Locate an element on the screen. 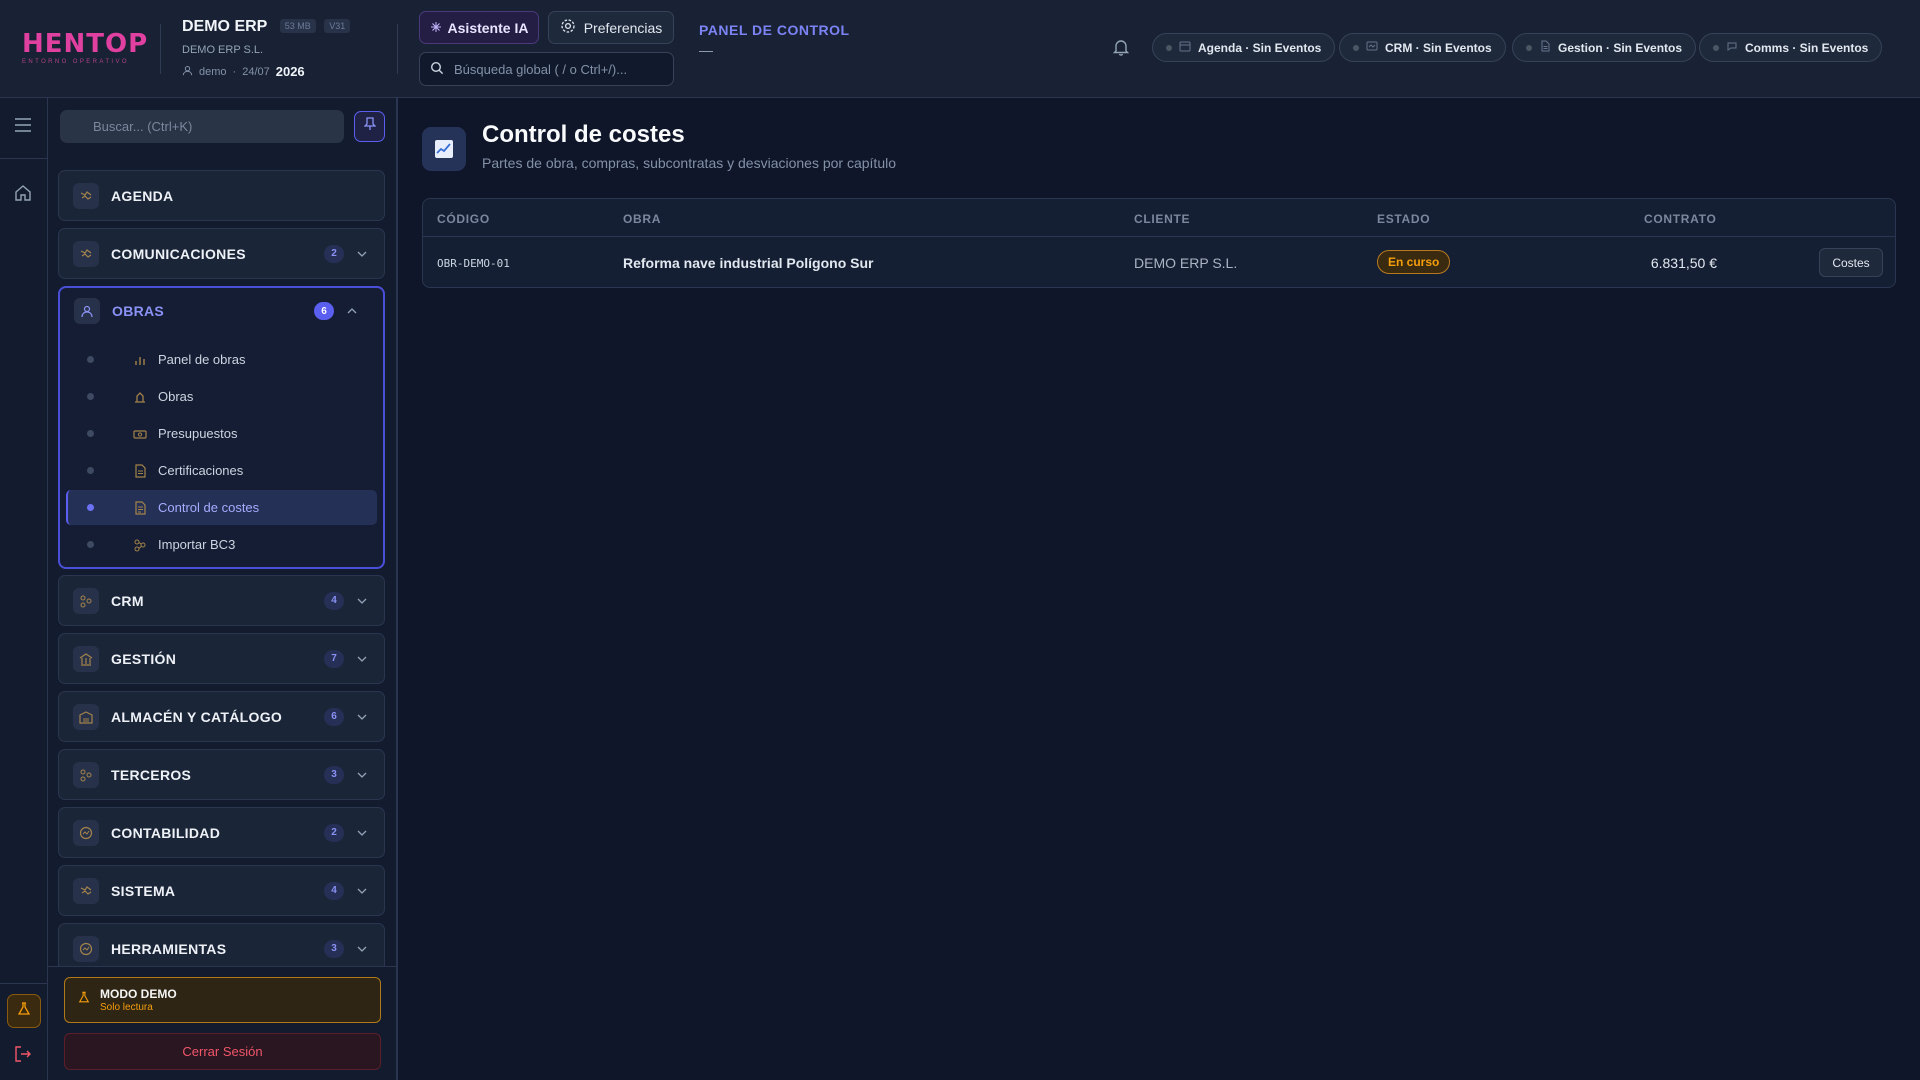  worker-icon is located at coordinates (87, 311).